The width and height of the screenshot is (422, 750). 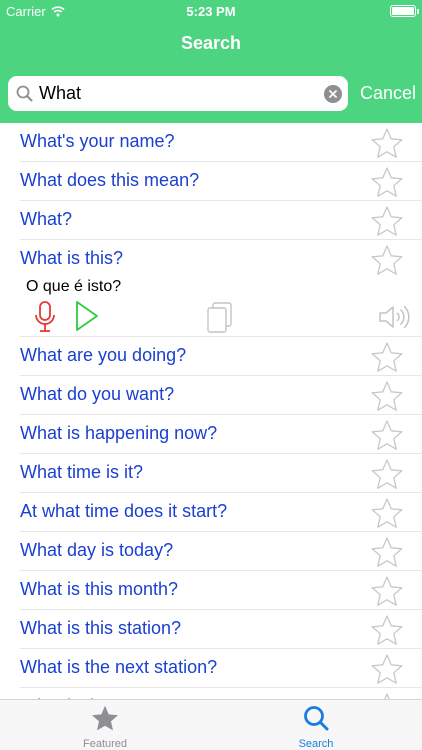 What do you see at coordinates (221, 473) in the screenshot?
I see `list-item: What time is it?` at bounding box center [221, 473].